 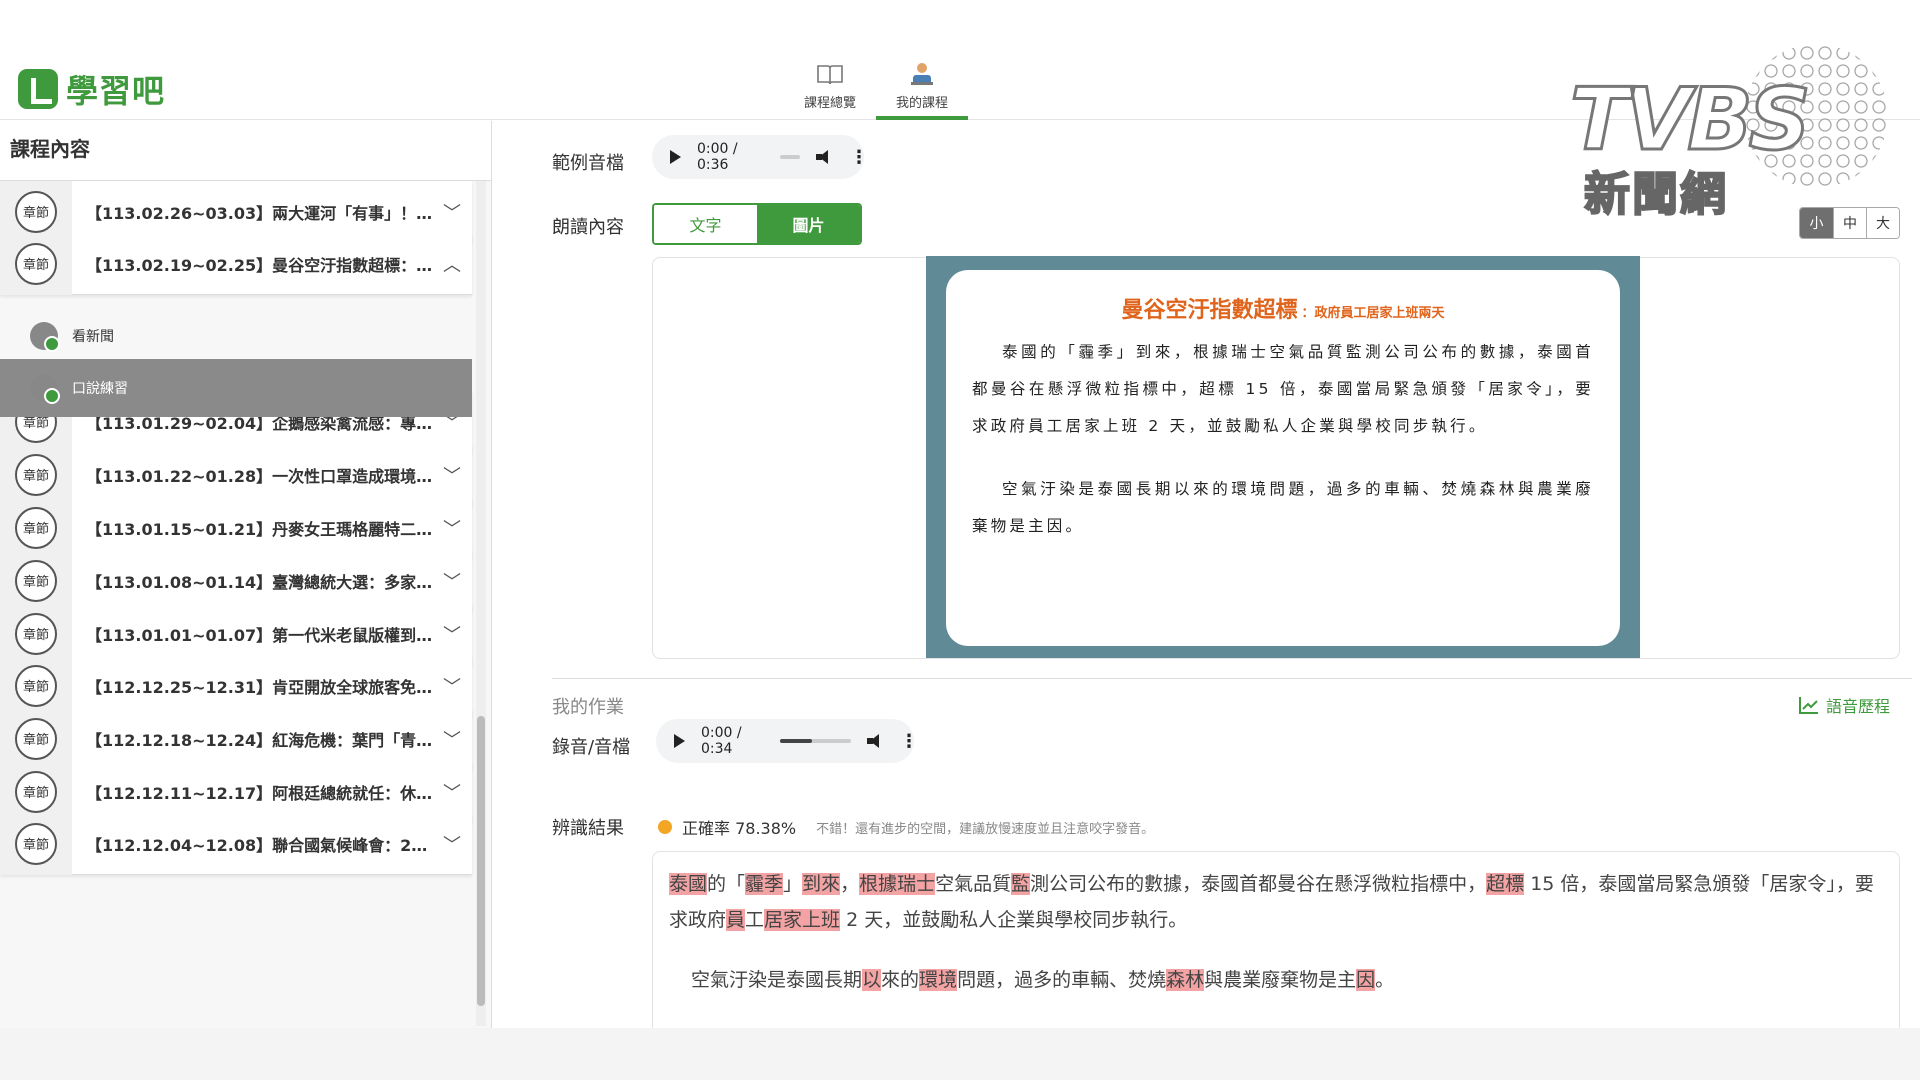 I want to click on font-size-small-button: 小, so click(x=1816, y=223).